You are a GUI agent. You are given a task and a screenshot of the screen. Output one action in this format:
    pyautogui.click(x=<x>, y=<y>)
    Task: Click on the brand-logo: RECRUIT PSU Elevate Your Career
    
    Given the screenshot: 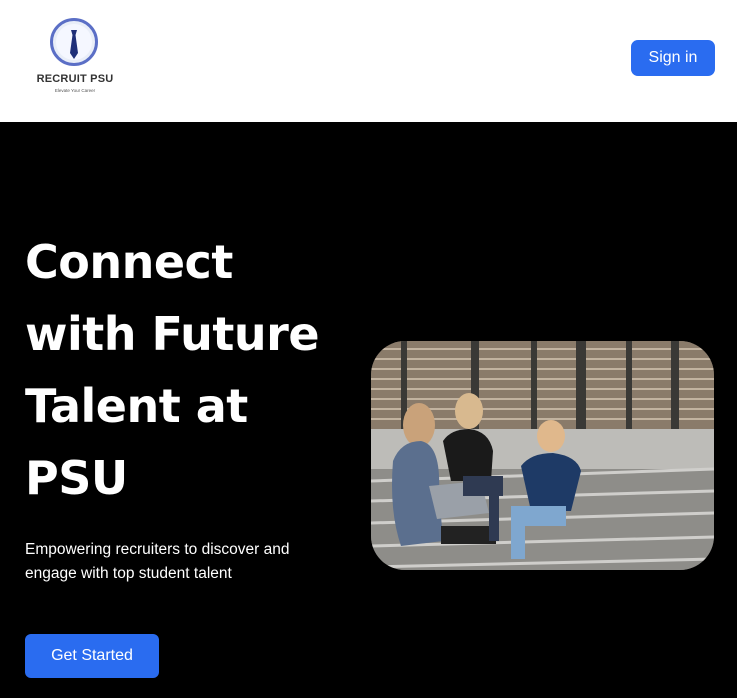 What is the action you would take?
    pyautogui.click(x=75, y=58)
    